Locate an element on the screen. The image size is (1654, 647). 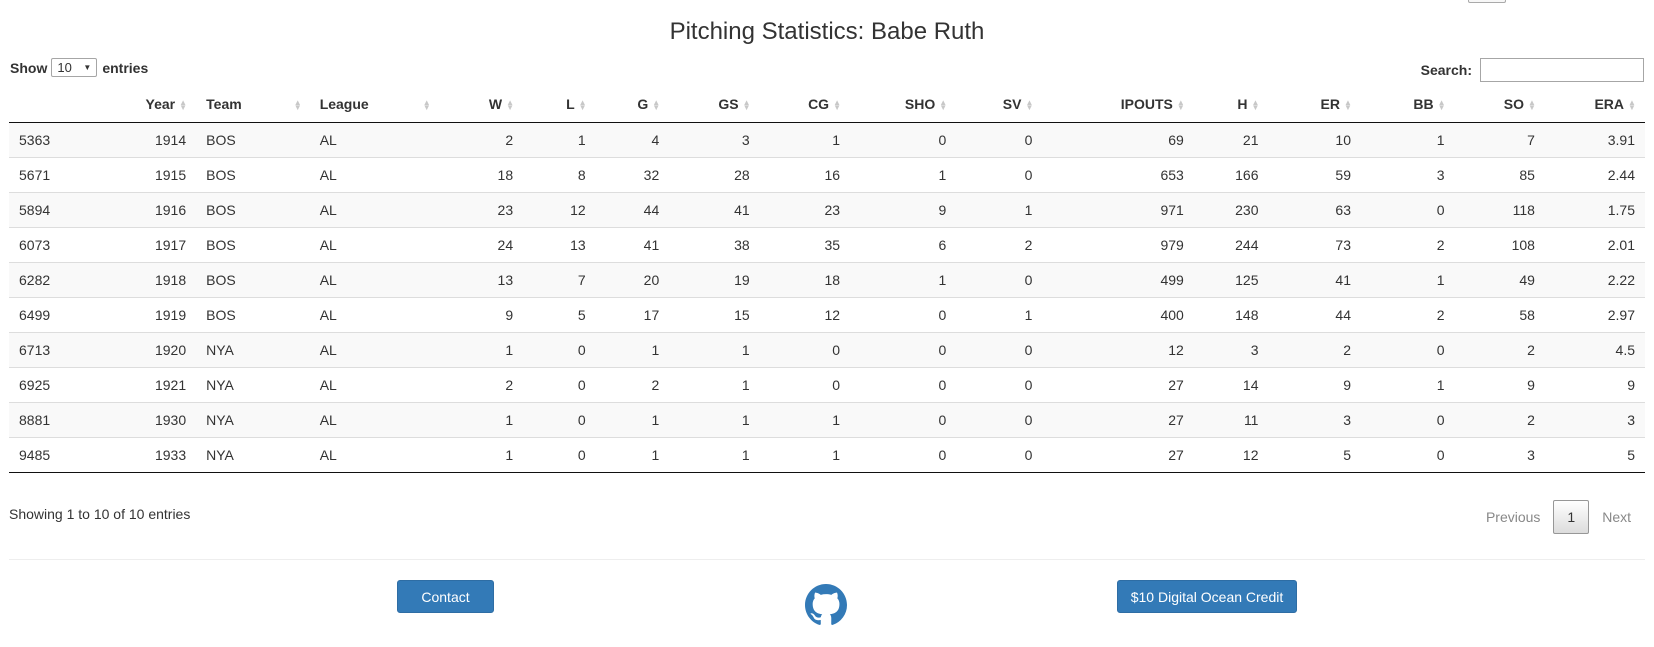
table-row: 9485 1933 NYA AL 1 0 1 1 1 0 0 27 12 5 0 3 5 is located at coordinates (827, 455).